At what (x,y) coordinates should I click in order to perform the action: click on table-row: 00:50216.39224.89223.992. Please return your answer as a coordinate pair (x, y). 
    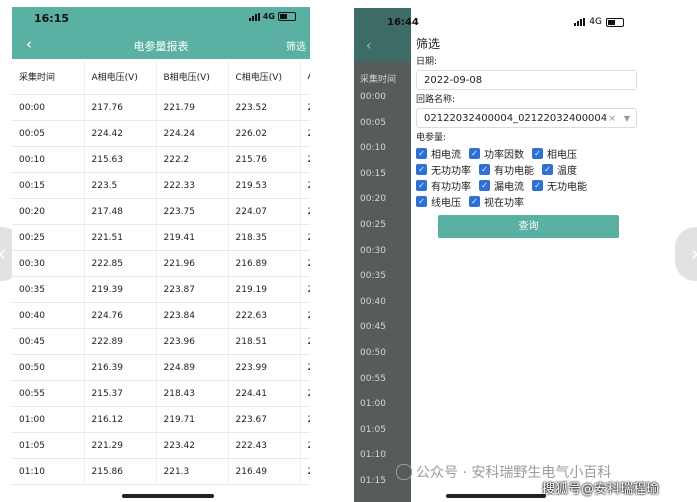
    Looking at the image, I should click on (161, 367).